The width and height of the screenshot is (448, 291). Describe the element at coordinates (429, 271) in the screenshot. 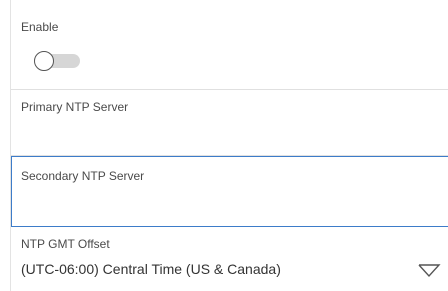

I see `chevron-down-icon` at that location.